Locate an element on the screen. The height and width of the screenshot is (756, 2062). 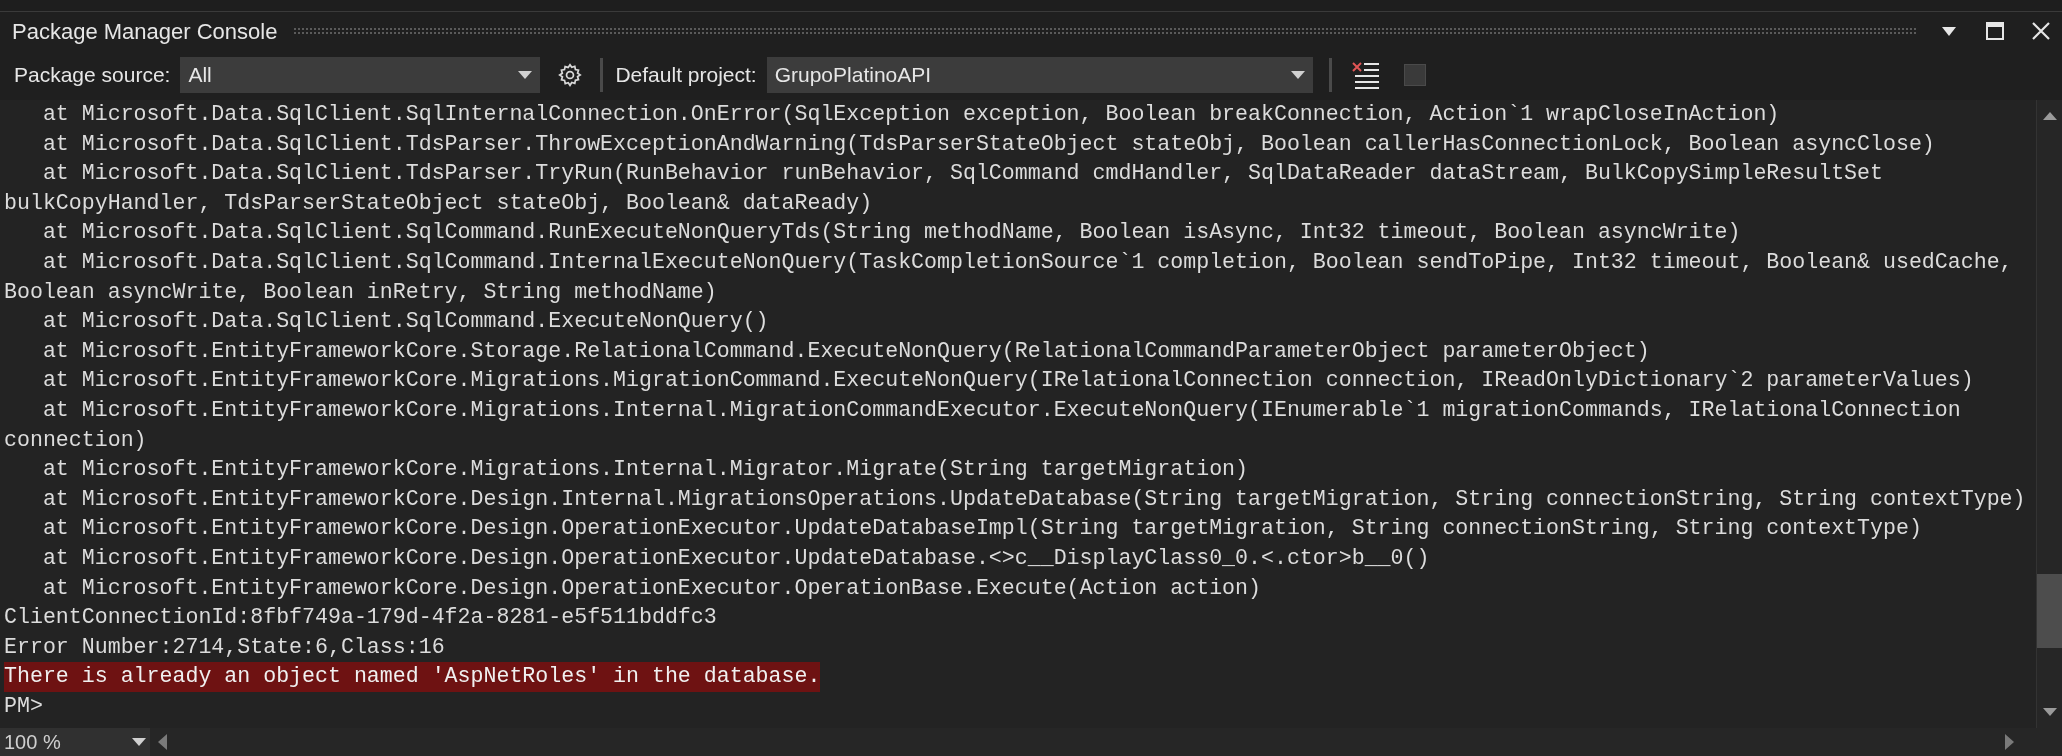
scroll-down-icon is located at coordinates (2049, 712).